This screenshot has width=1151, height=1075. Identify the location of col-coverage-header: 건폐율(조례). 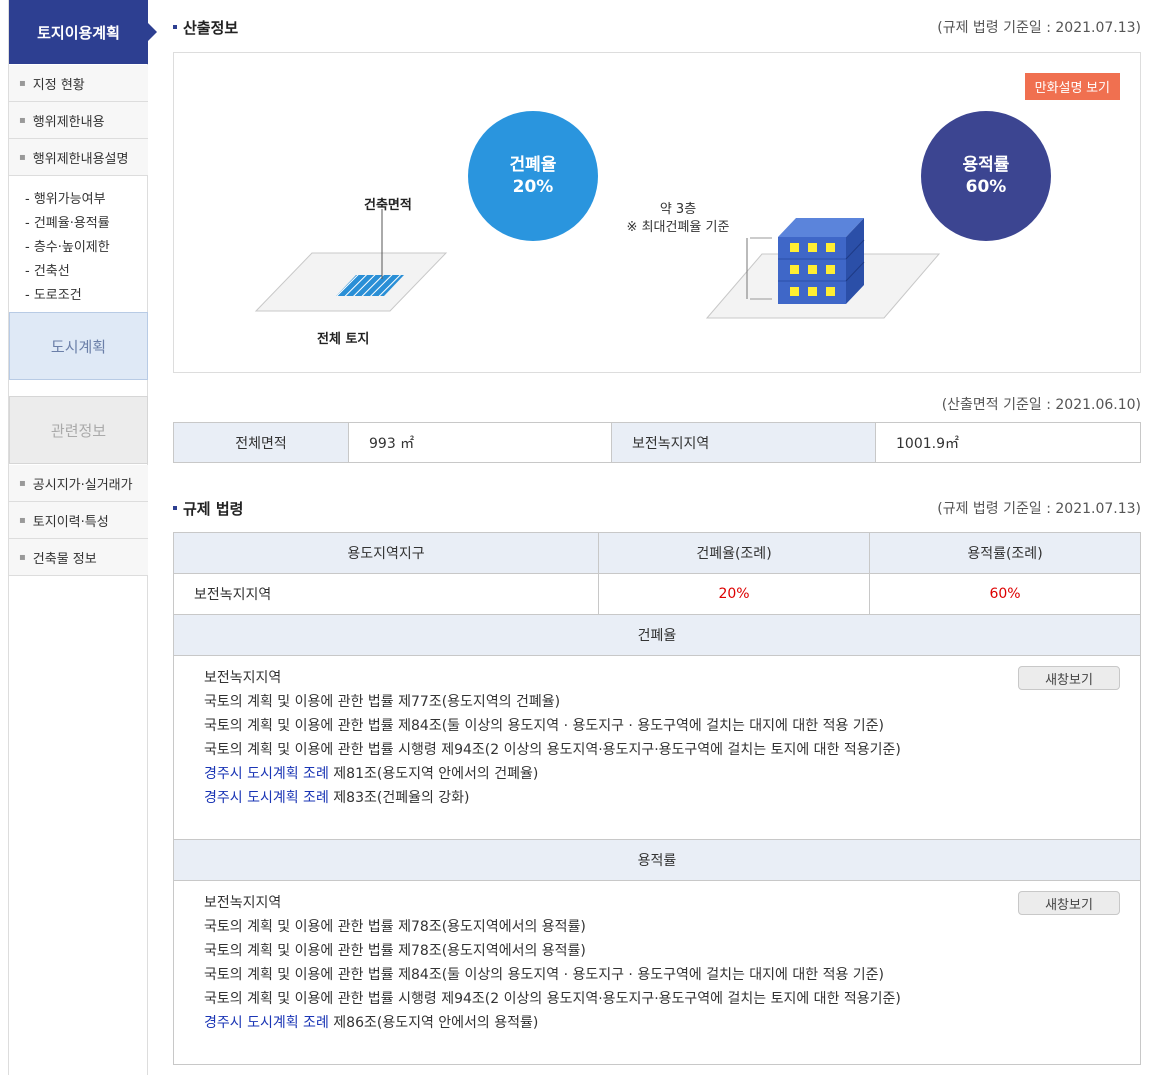
(734, 553).